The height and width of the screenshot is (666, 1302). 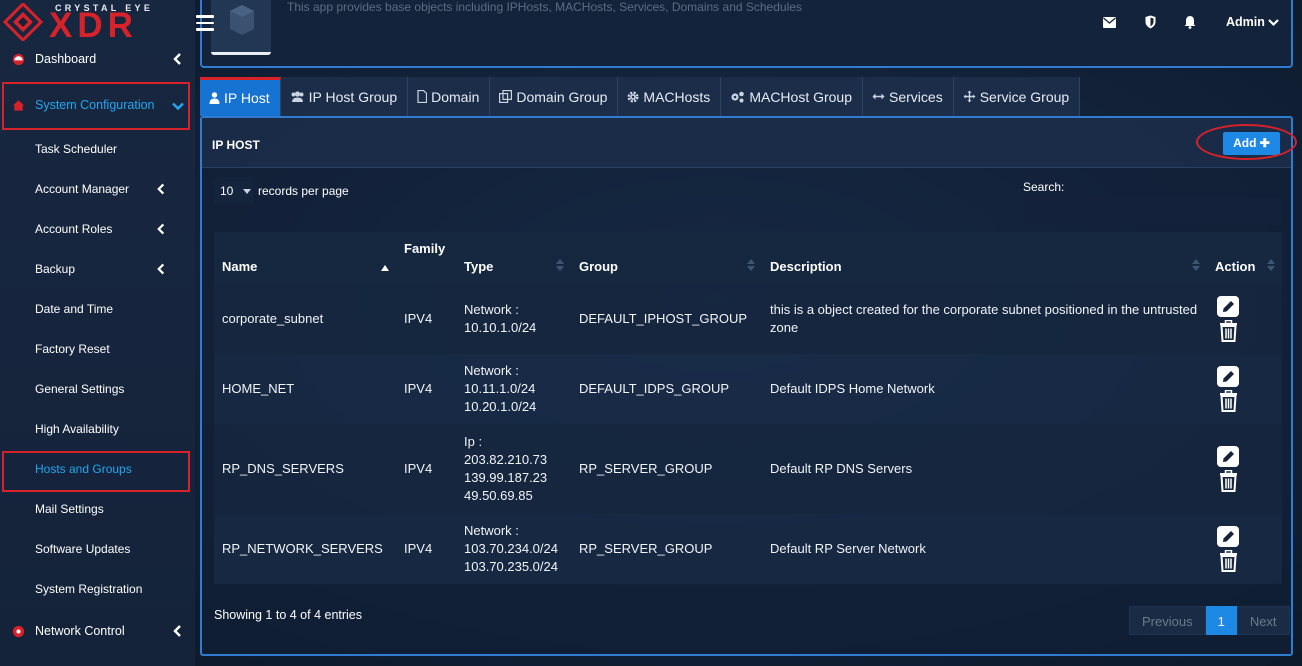 What do you see at coordinates (473, 441) in the screenshot?
I see `type-line: Ip :` at bounding box center [473, 441].